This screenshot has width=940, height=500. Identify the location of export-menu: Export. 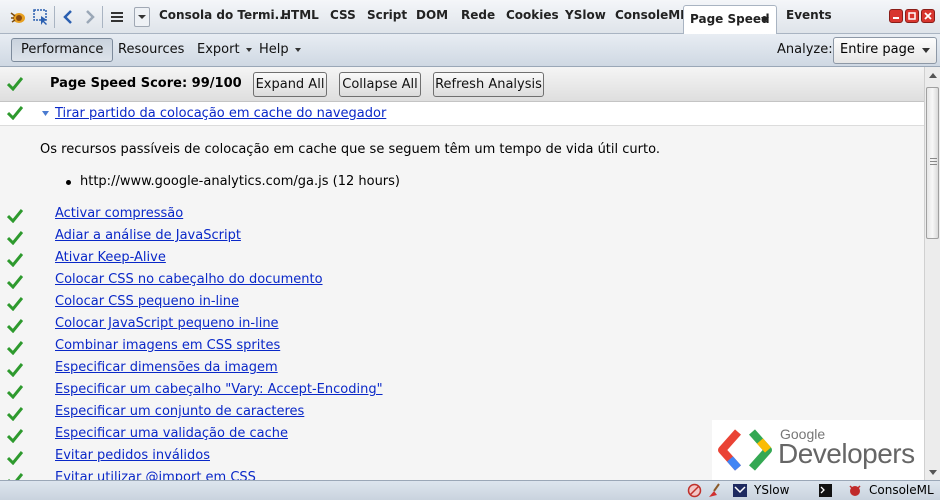
(224, 51).